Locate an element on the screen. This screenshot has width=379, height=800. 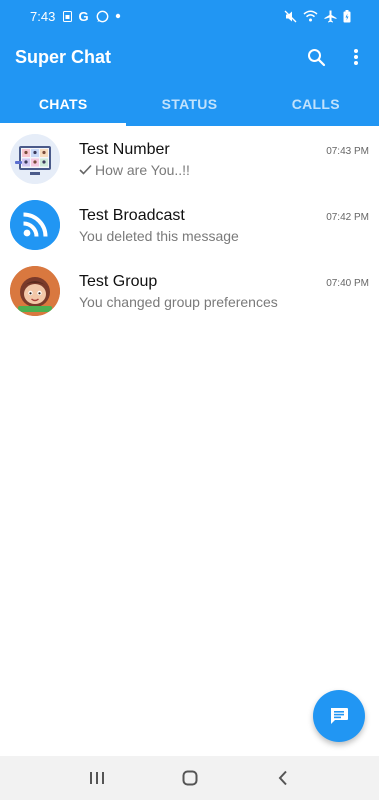
chat-body: Test Number 07:43 PM How are You..!! is located at coordinates (224, 159).